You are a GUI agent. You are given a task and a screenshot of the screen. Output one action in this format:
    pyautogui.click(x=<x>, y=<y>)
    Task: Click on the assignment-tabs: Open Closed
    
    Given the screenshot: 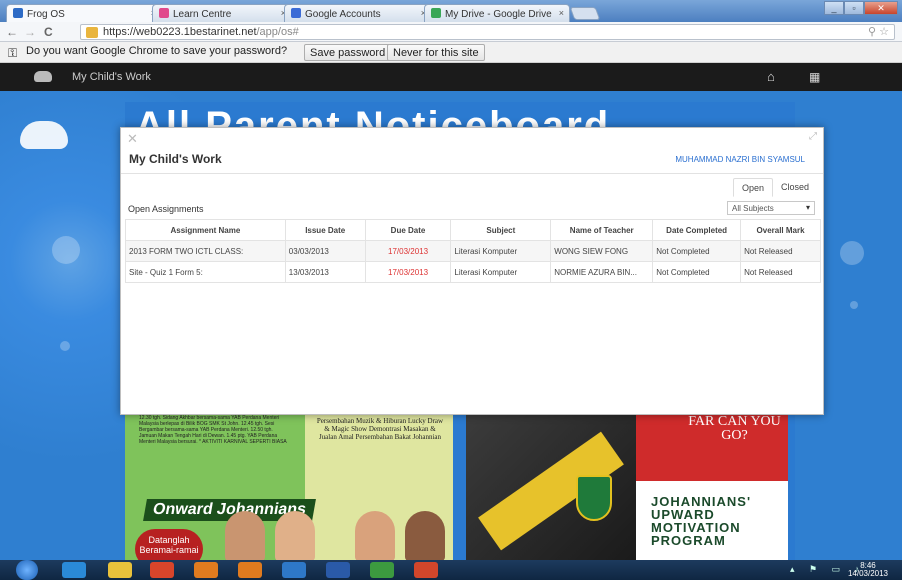 What is the action you would take?
    pyautogui.click(x=774, y=187)
    